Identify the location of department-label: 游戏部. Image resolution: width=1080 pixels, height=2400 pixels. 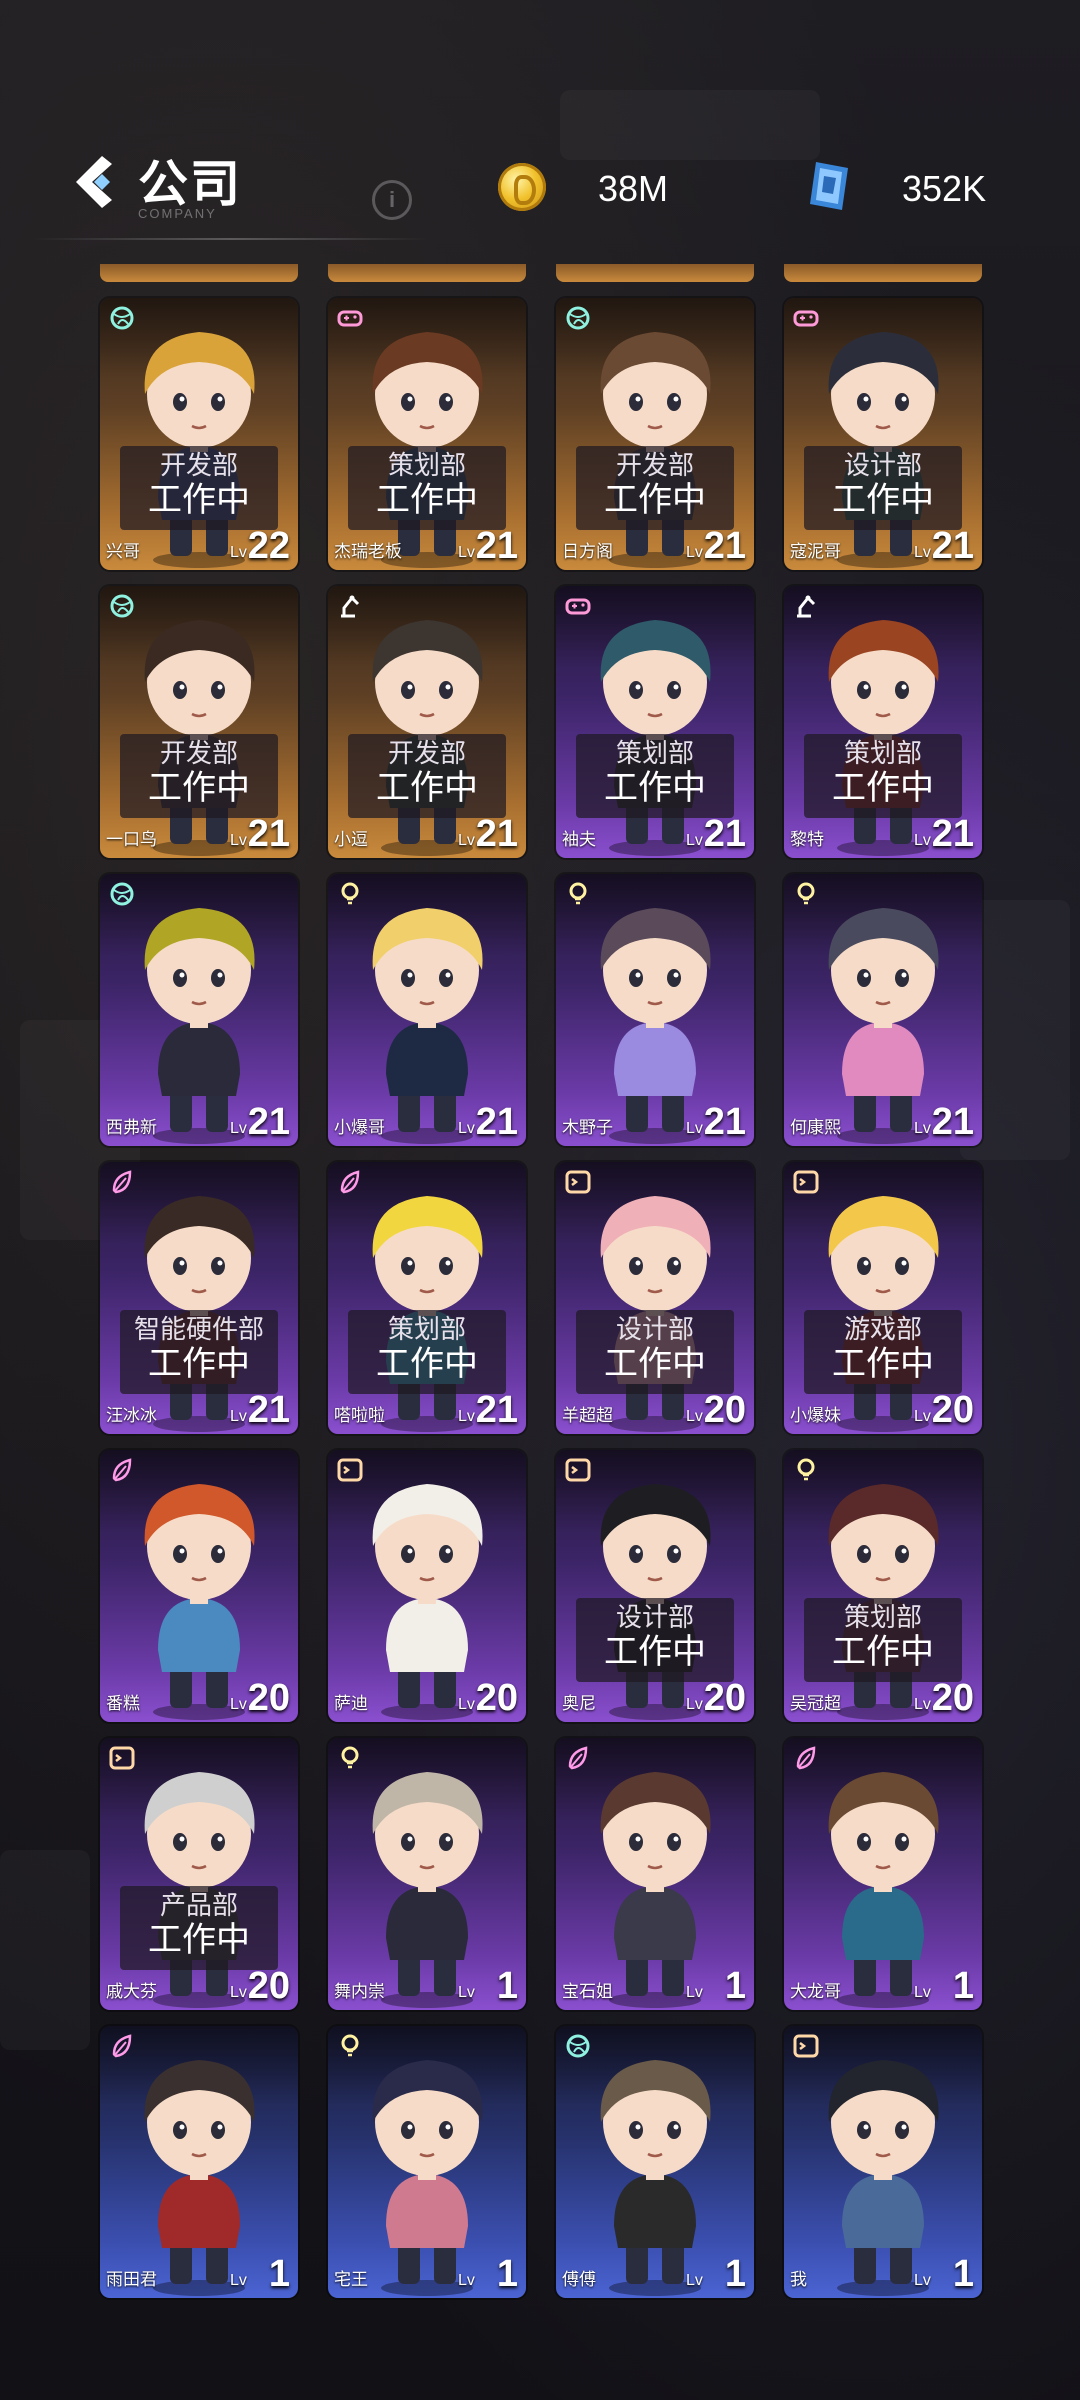
(882, 1329).